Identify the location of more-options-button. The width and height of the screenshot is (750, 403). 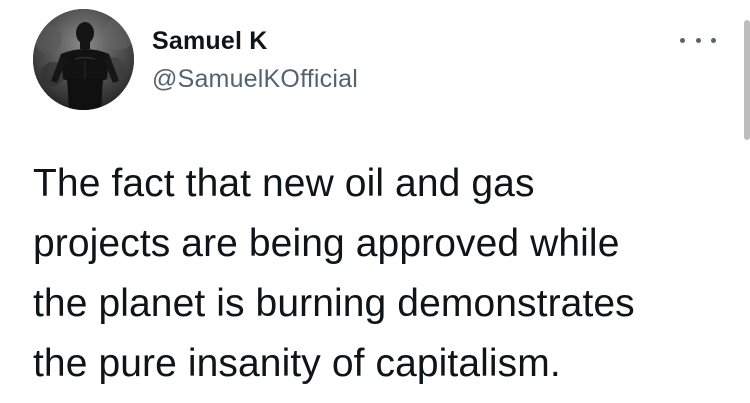
(698, 40).